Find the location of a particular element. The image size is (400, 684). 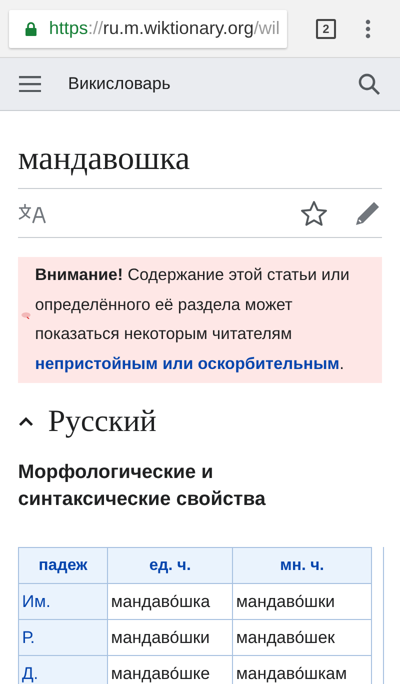

column-header: падеж is located at coordinates (63, 566).